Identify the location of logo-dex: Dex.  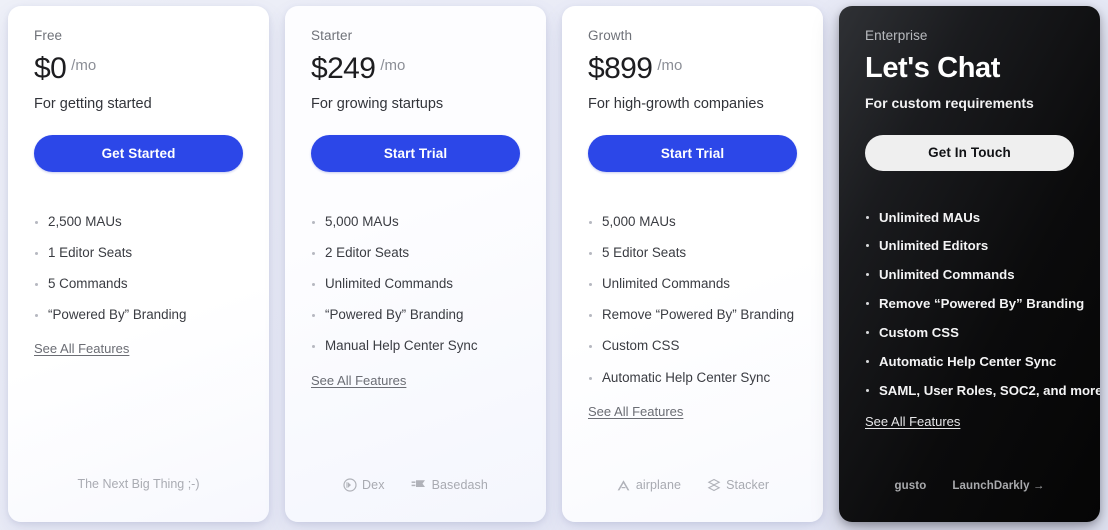
(364, 485).